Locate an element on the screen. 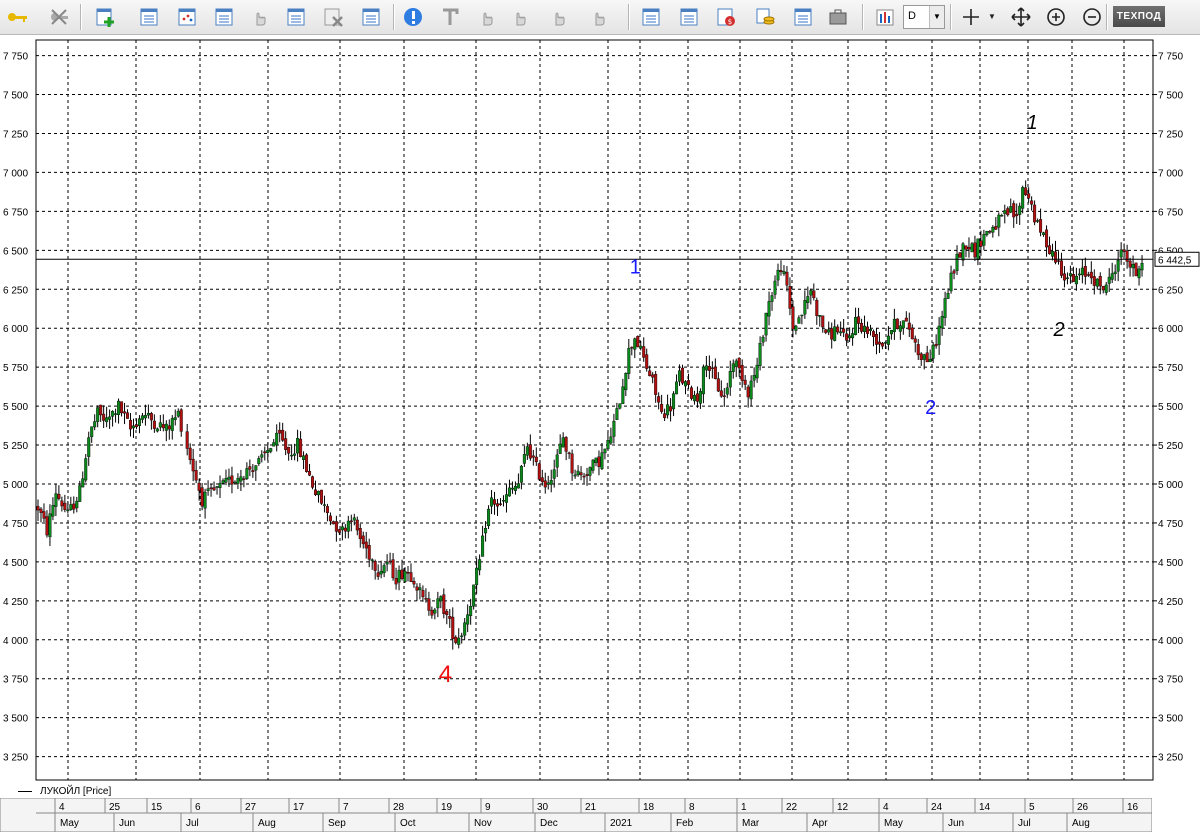  hand-cross-button is located at coordinates (519, 16).